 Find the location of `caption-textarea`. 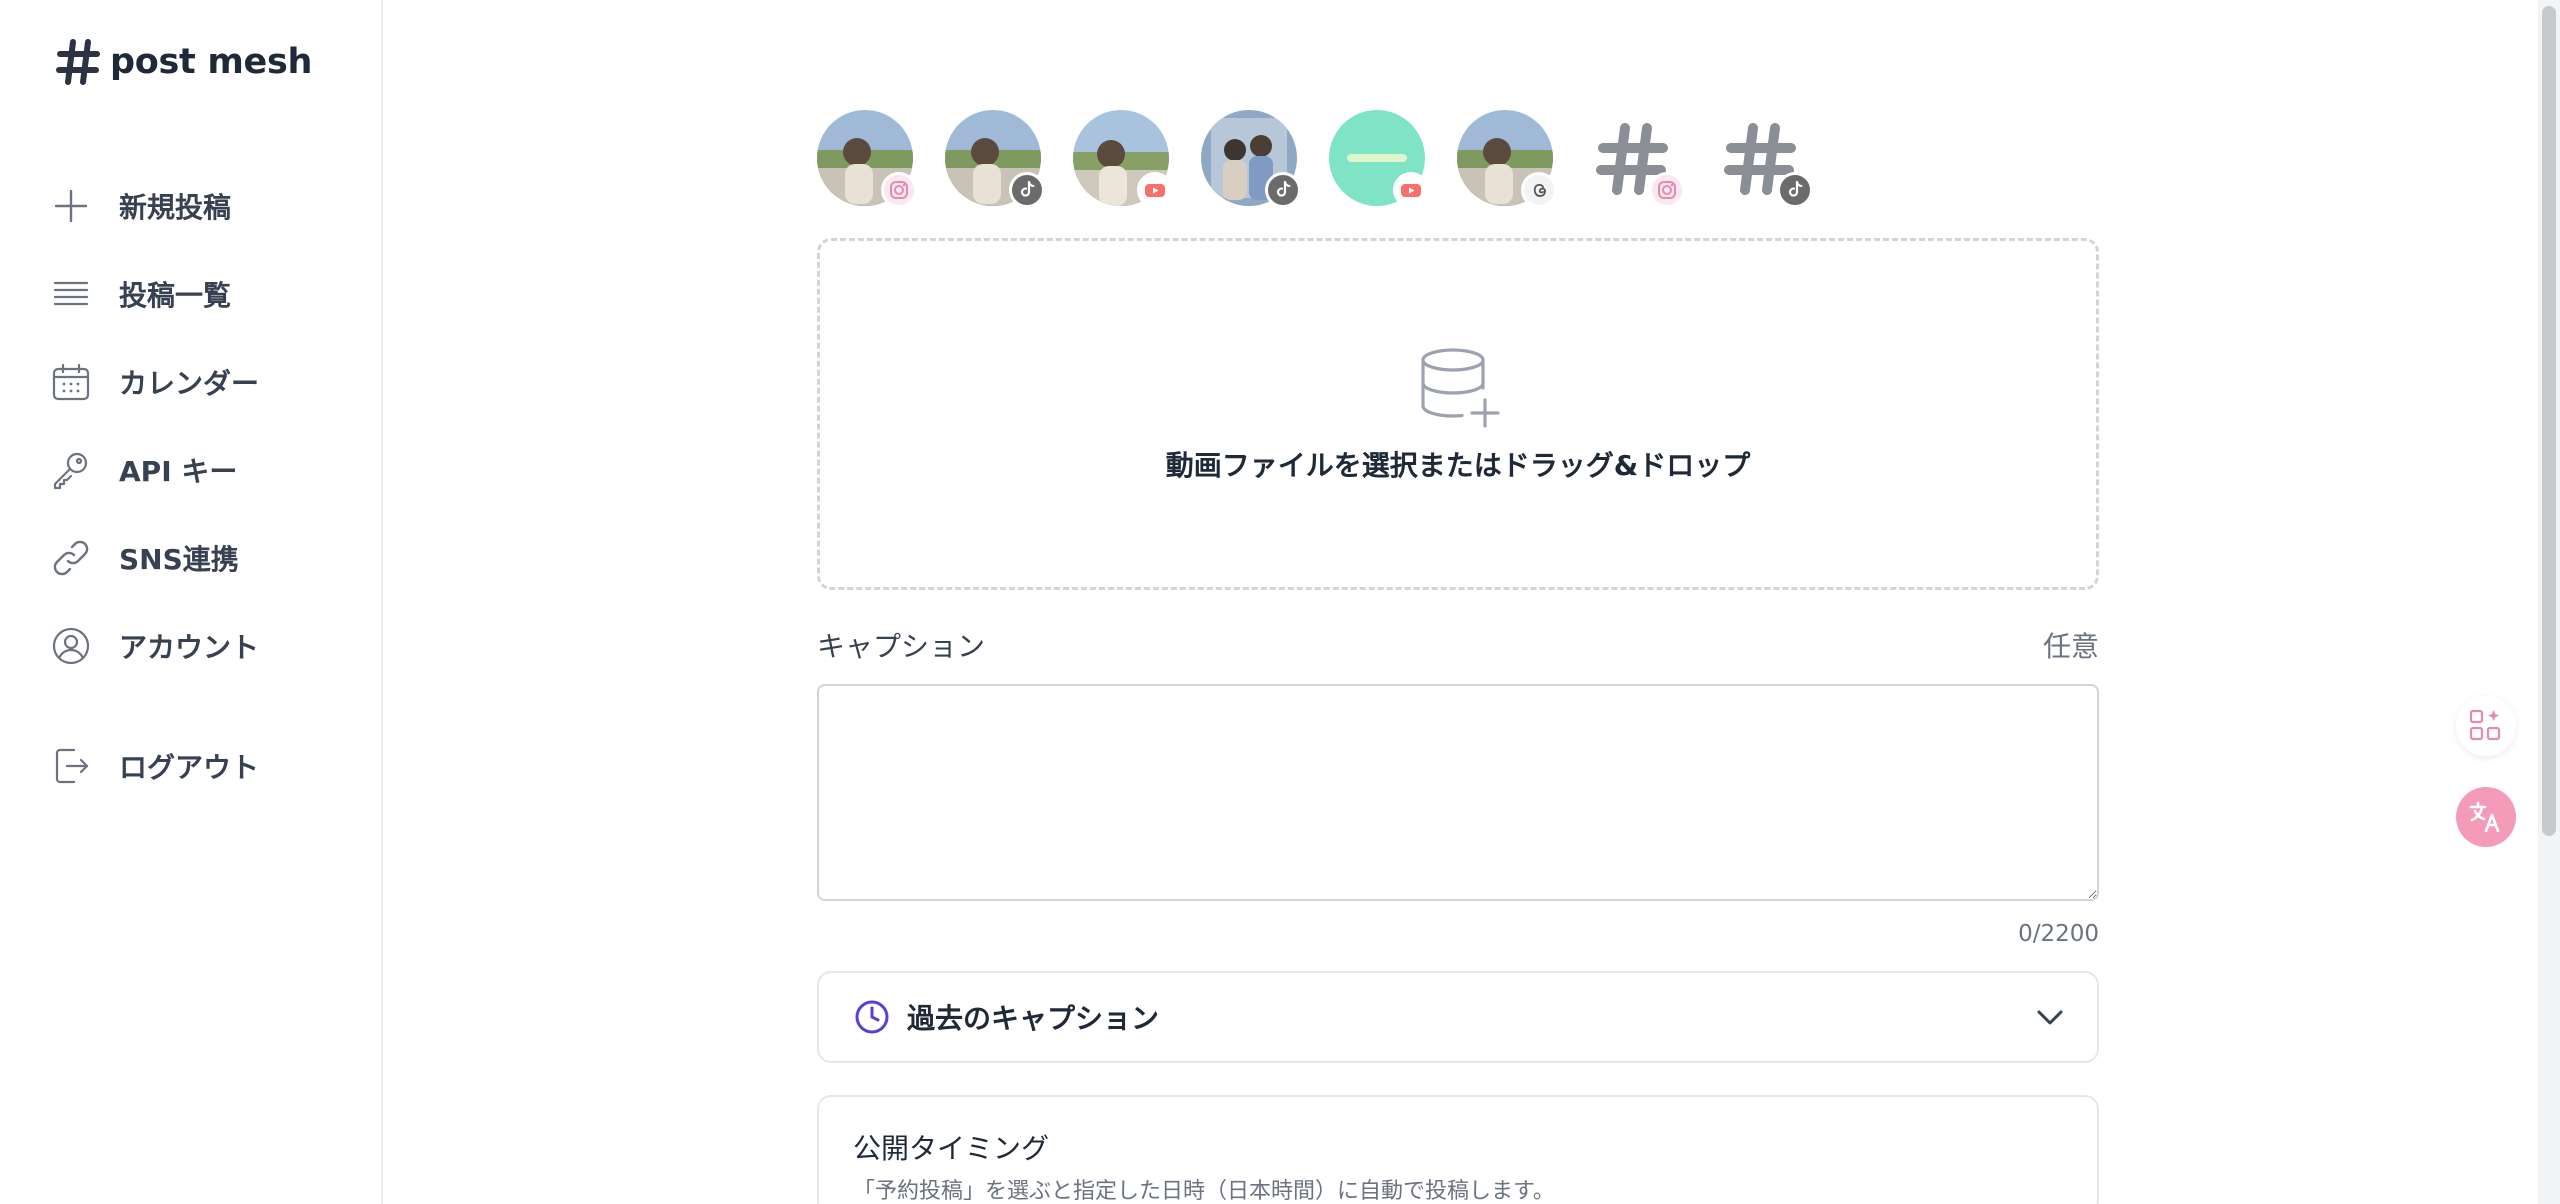

caption-textarea is located at coordinates (1458, 792).